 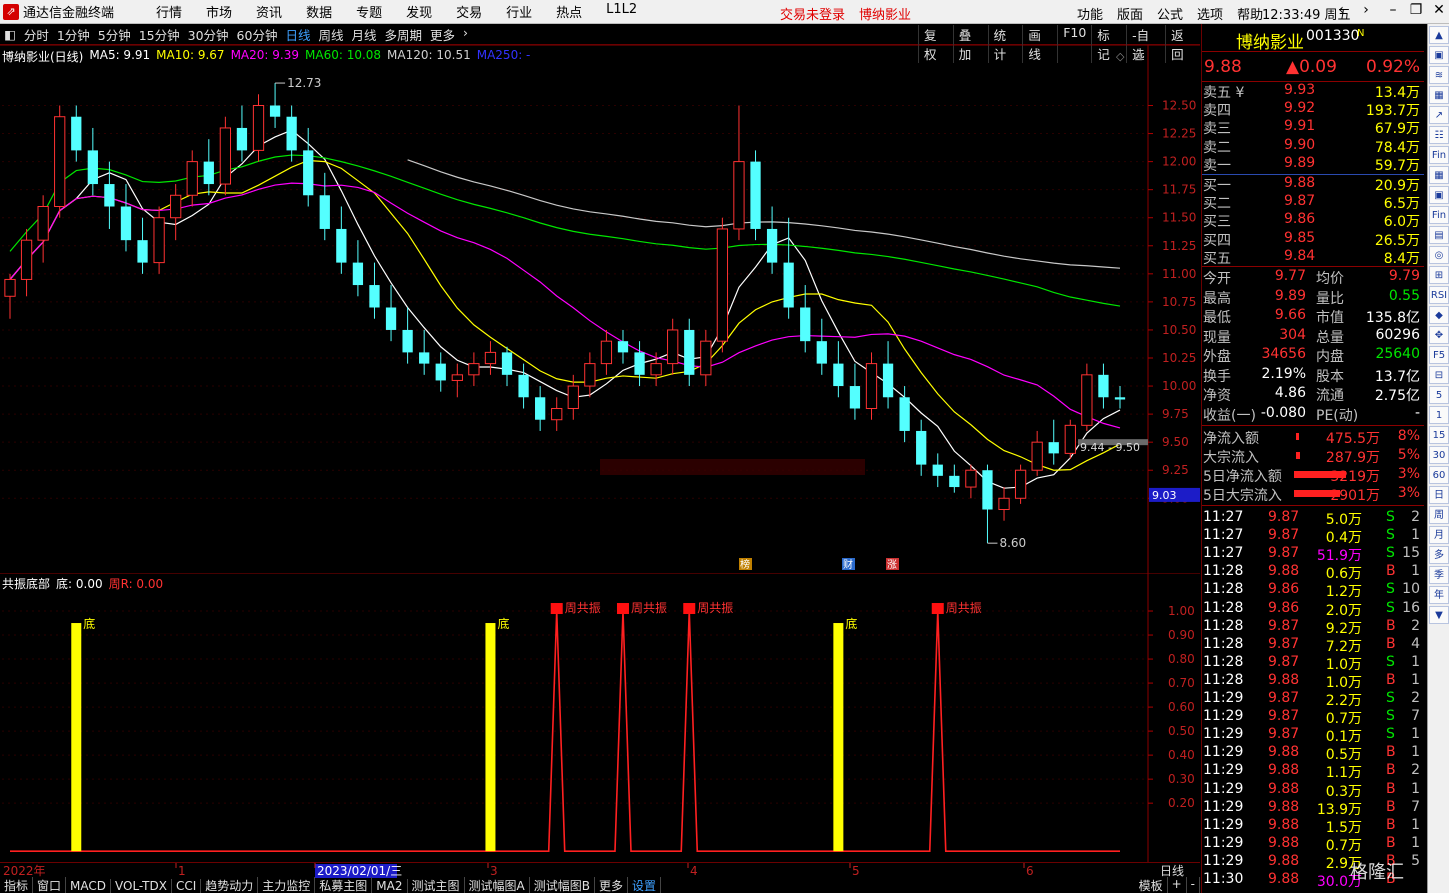 I want to click on sidebar-tool-8: ▣, so click(x=1439, y=195).